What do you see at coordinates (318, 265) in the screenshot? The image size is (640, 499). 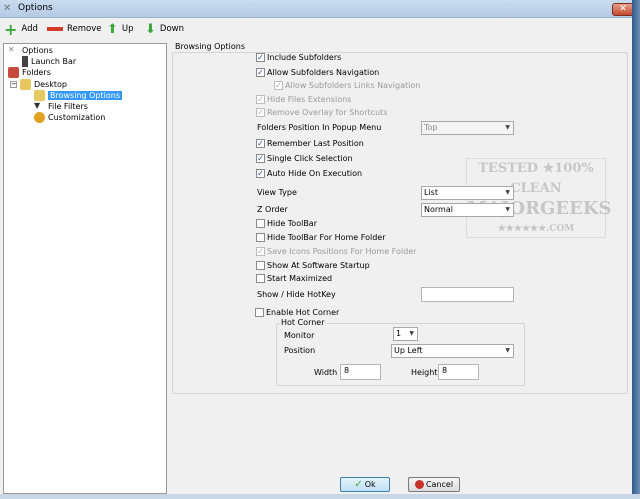 I see `checkbox-label: Show At Software Startup` at bounding box center [318, 265].